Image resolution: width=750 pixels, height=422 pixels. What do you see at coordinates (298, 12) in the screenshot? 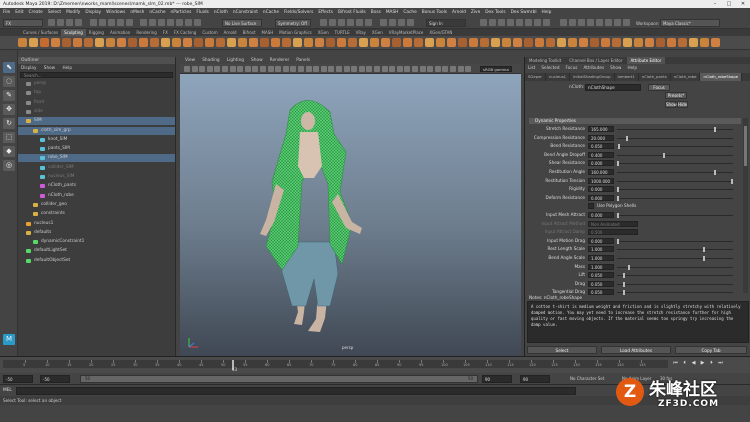
I see `menu-fields-solvers: Fields/Solvers` at bounding box center [298, 12].